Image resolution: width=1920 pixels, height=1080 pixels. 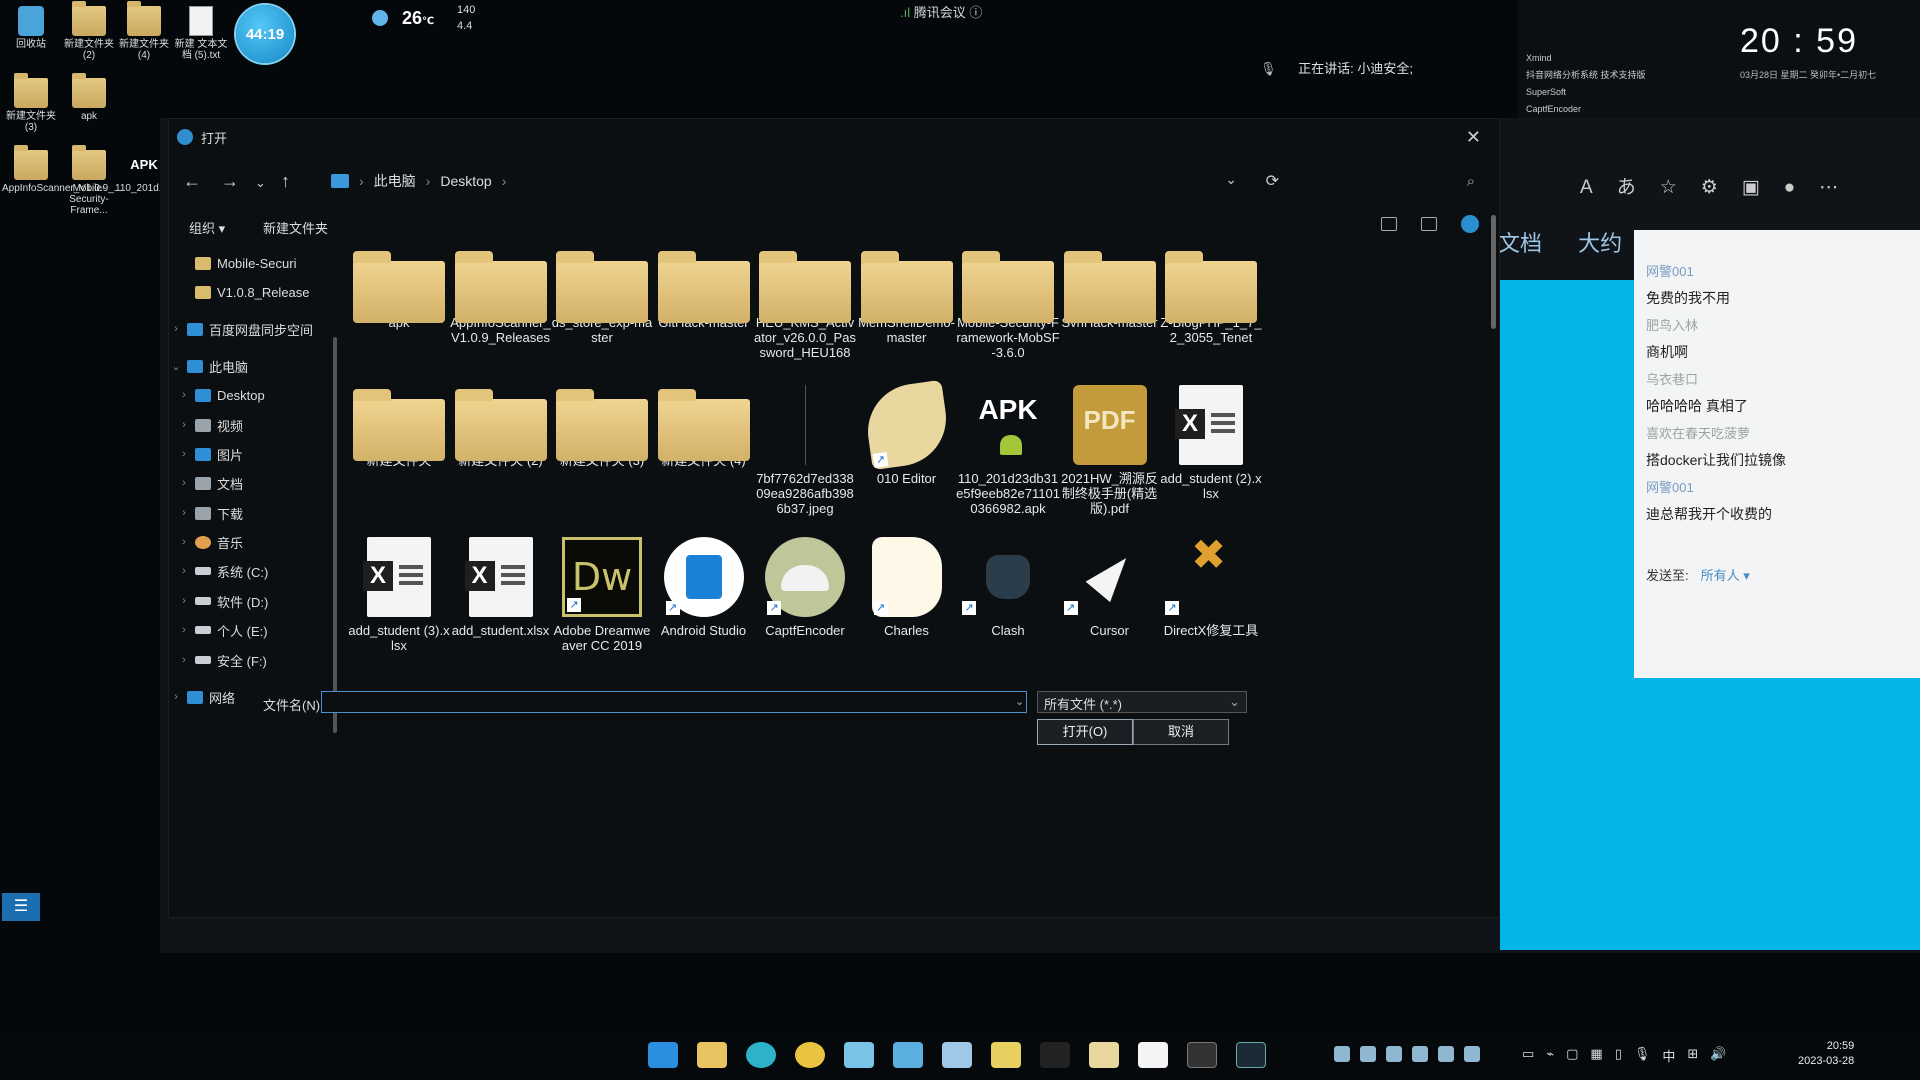 What do you see at coordinates (249, 292) in the screenshot?
I see `sidebar-item: V1.0.8_Release` at bounding box center [249, 292].